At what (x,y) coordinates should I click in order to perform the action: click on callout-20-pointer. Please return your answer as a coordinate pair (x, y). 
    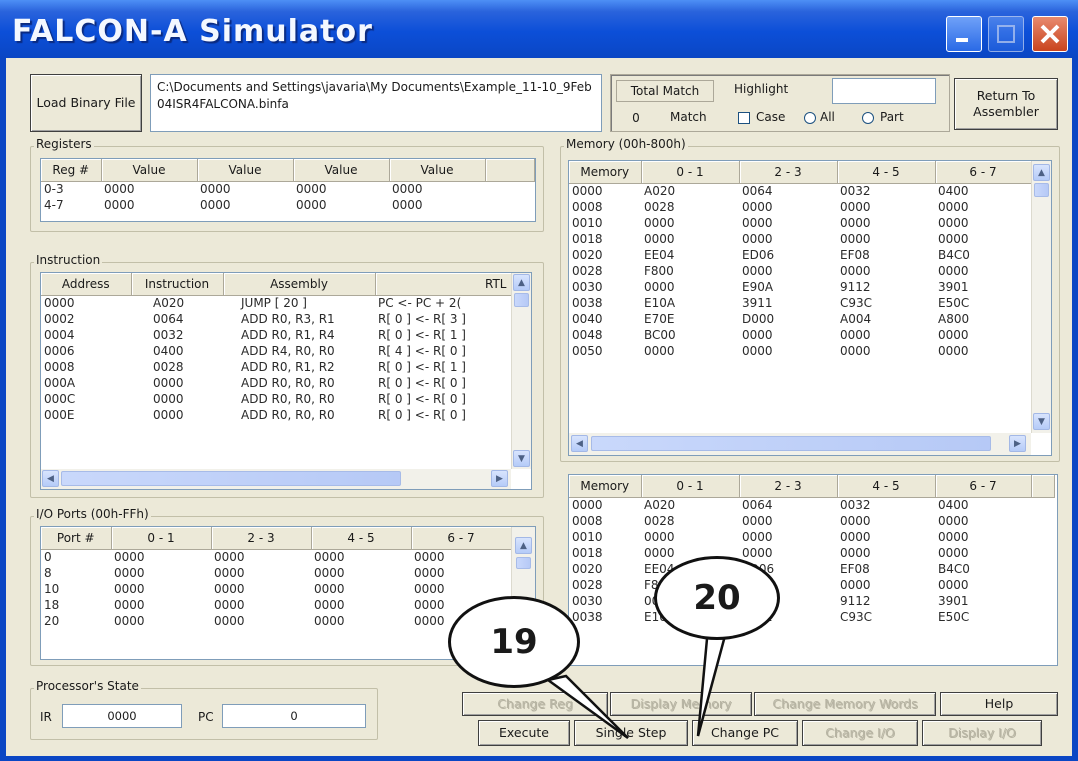
    Looking at the image, I should click on (712, 681).